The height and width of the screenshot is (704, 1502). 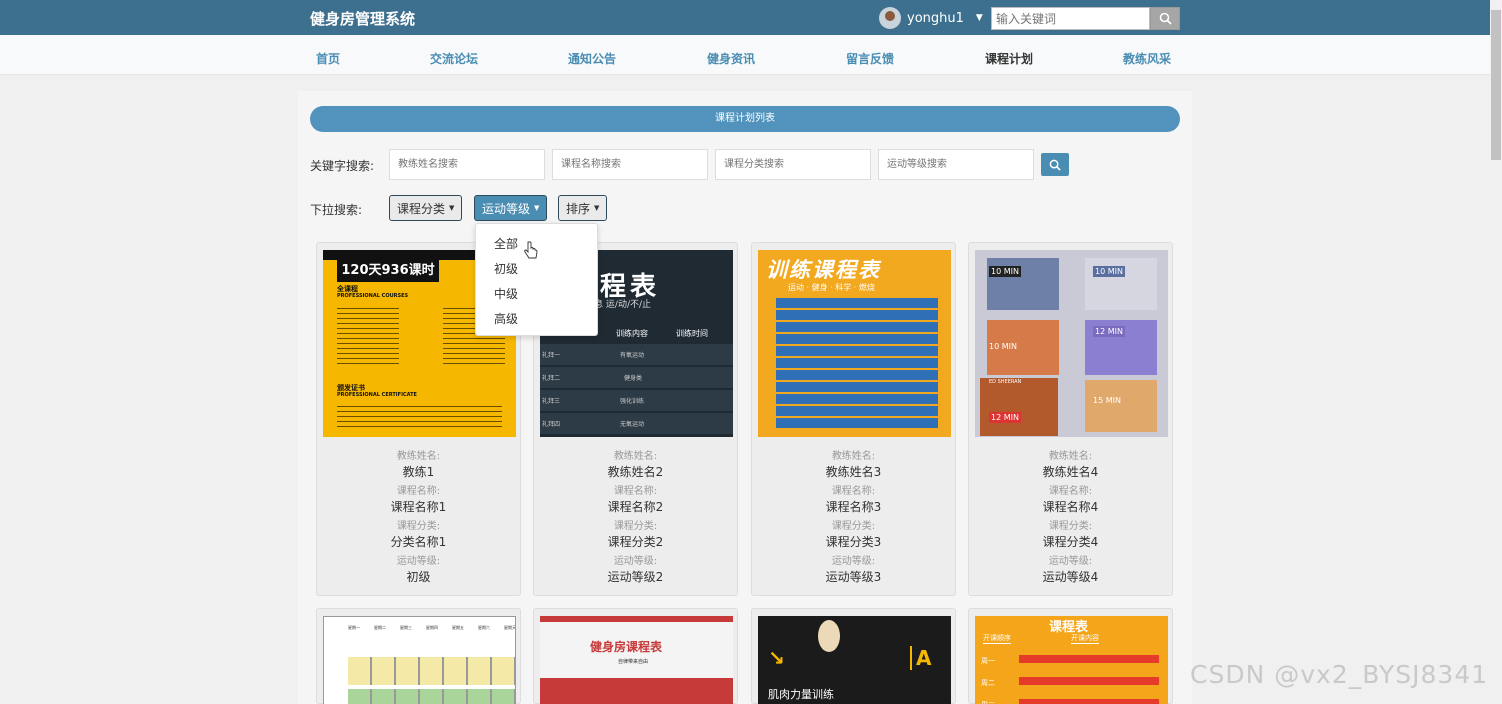 What do you see at coordinates (1070, 472) in the screenshot?
I see `coach-value: 教练姓名4` at bounding box center [1070, 472].